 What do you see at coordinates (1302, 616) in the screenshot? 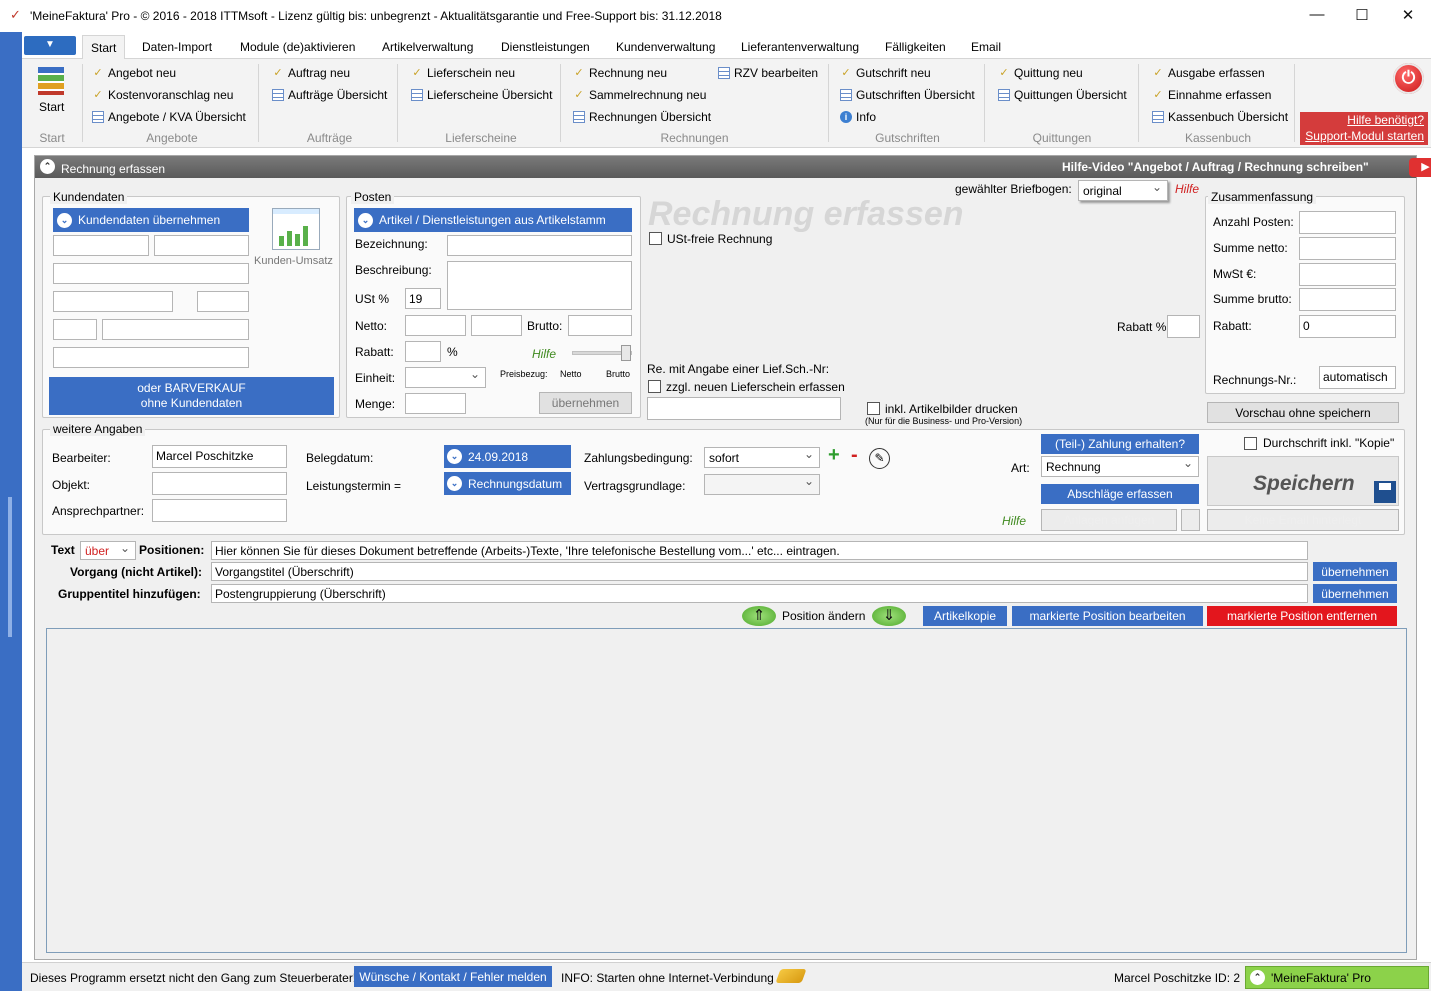
I see `position-entfernen-button: markierte Position entfernen` at bounding box center [1302, 616].